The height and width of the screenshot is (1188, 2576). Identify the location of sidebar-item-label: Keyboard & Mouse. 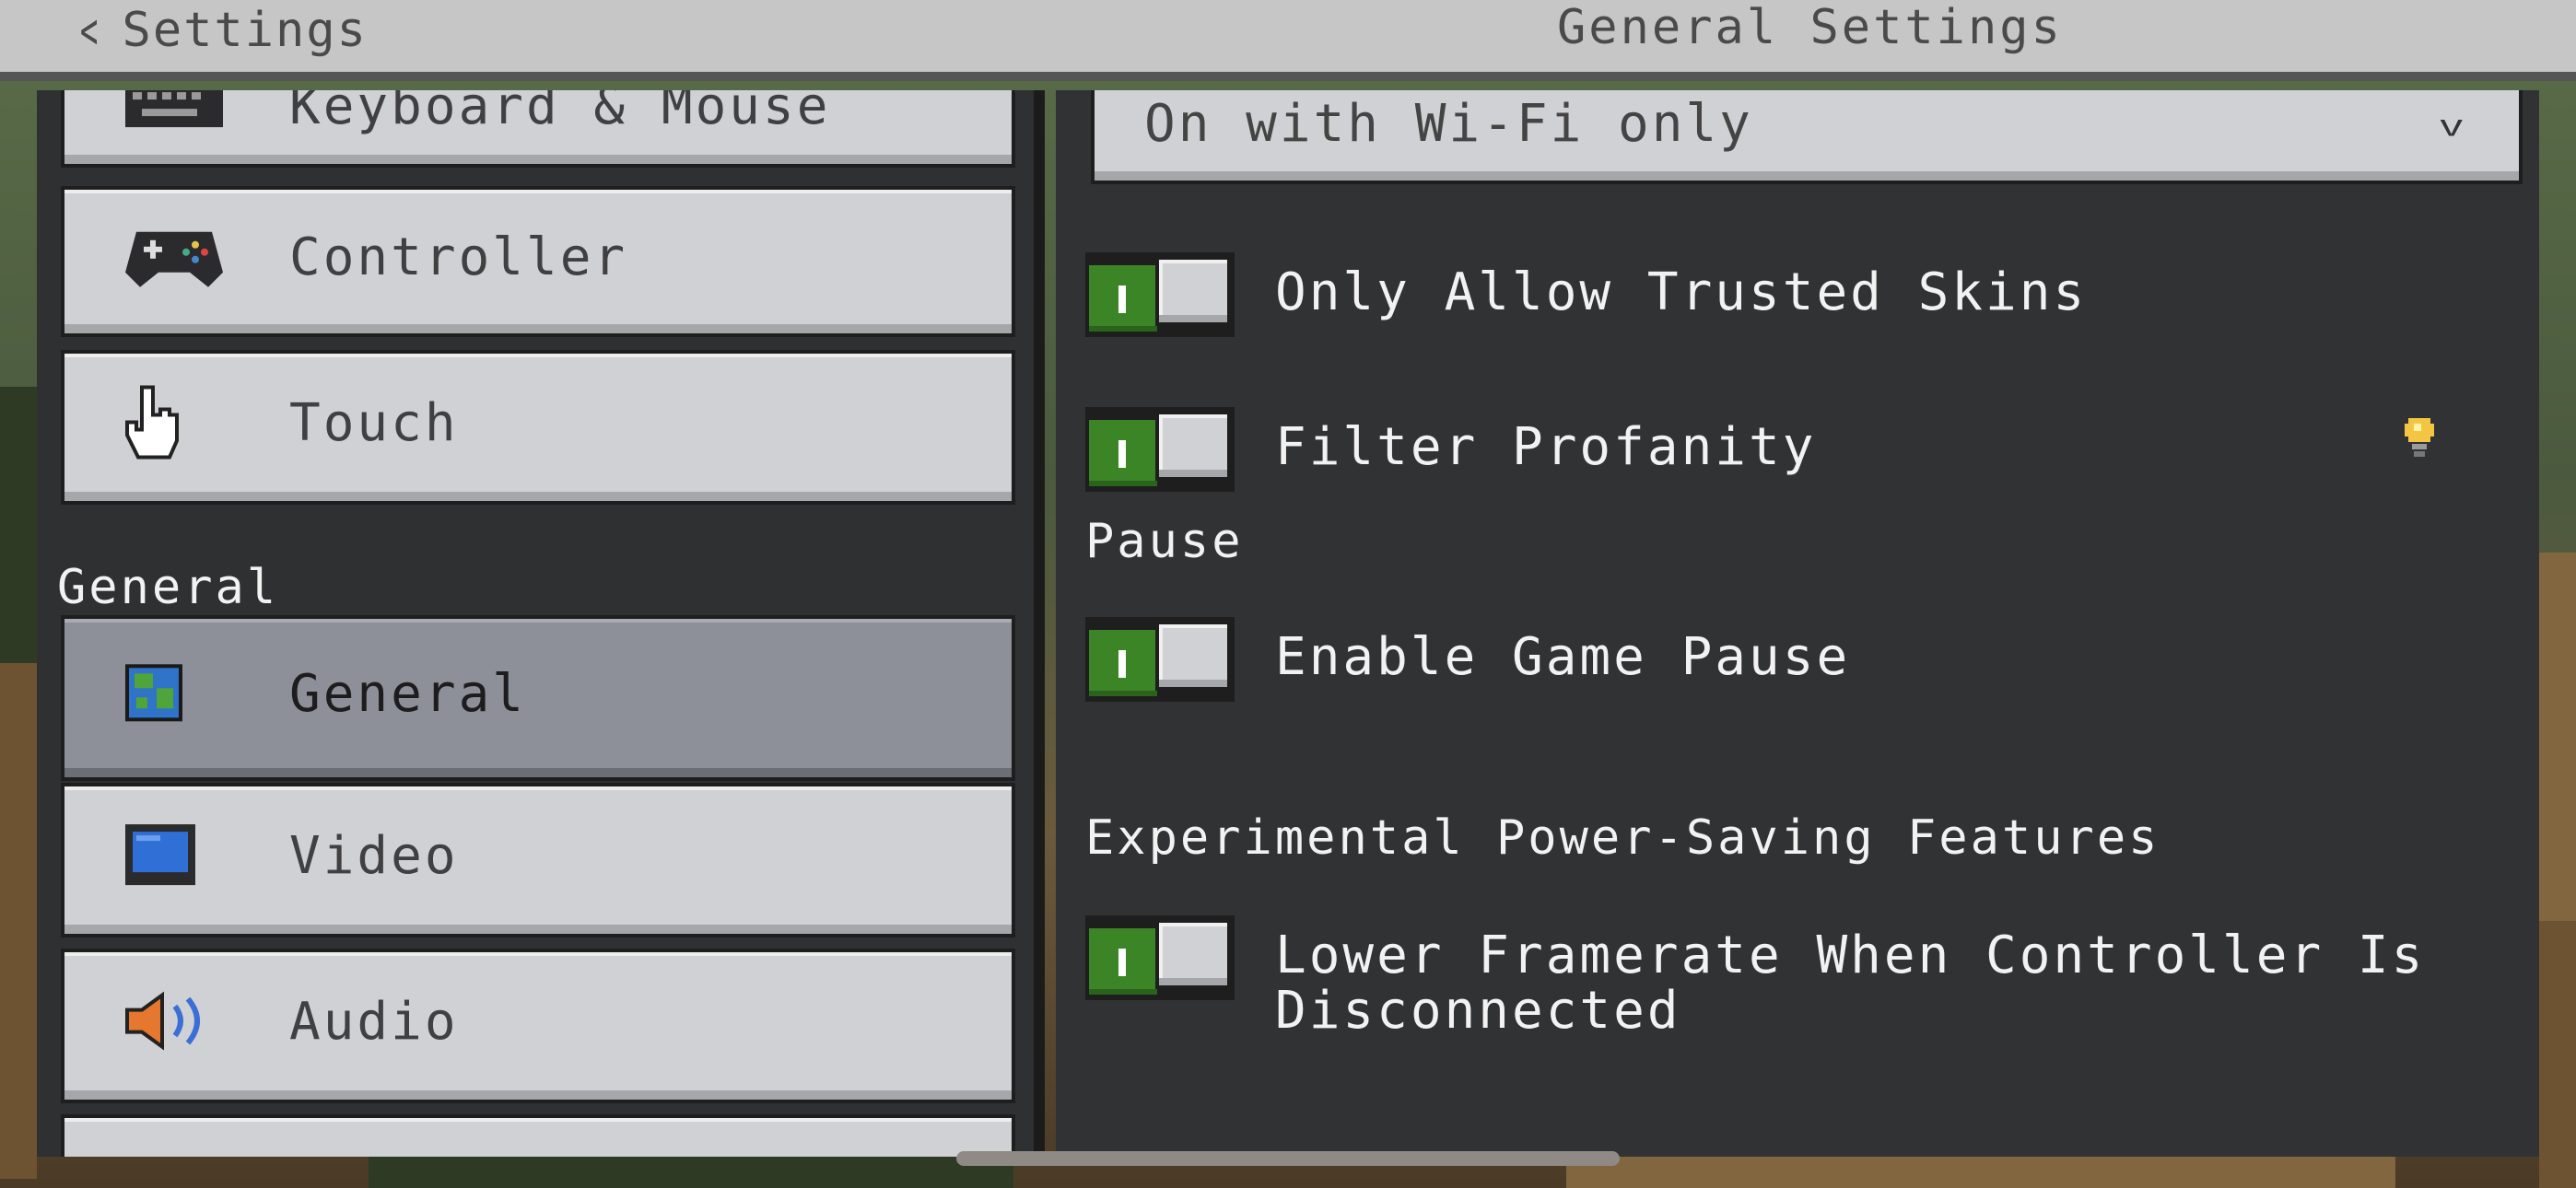
(560, 113).